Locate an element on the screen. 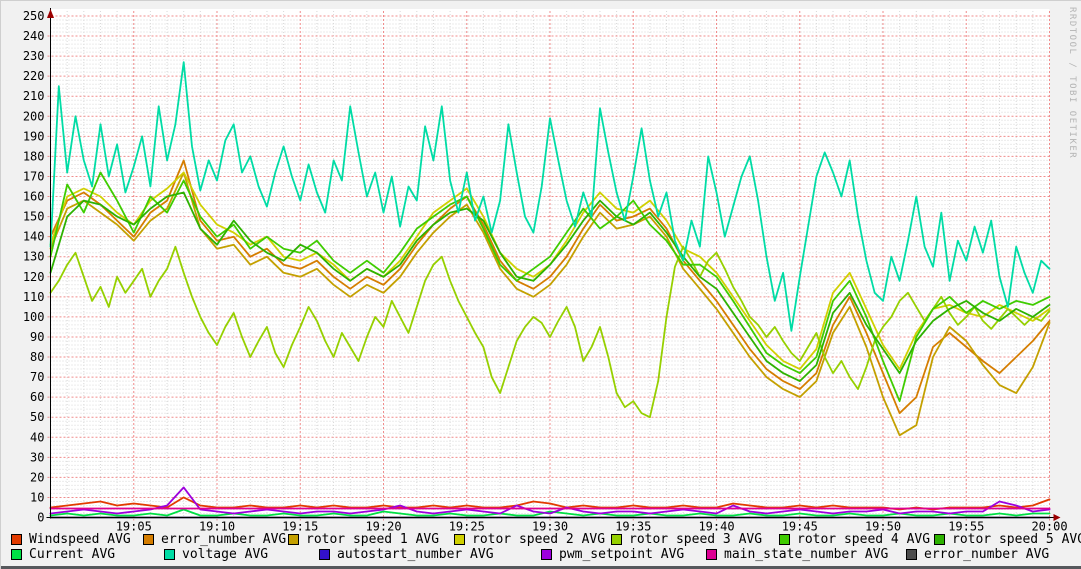 The width and height of the screenshot is (1081, 569). legend-item-rotor-speed-4: rotor speed 4 AVG is located at coordinates (856, 539).